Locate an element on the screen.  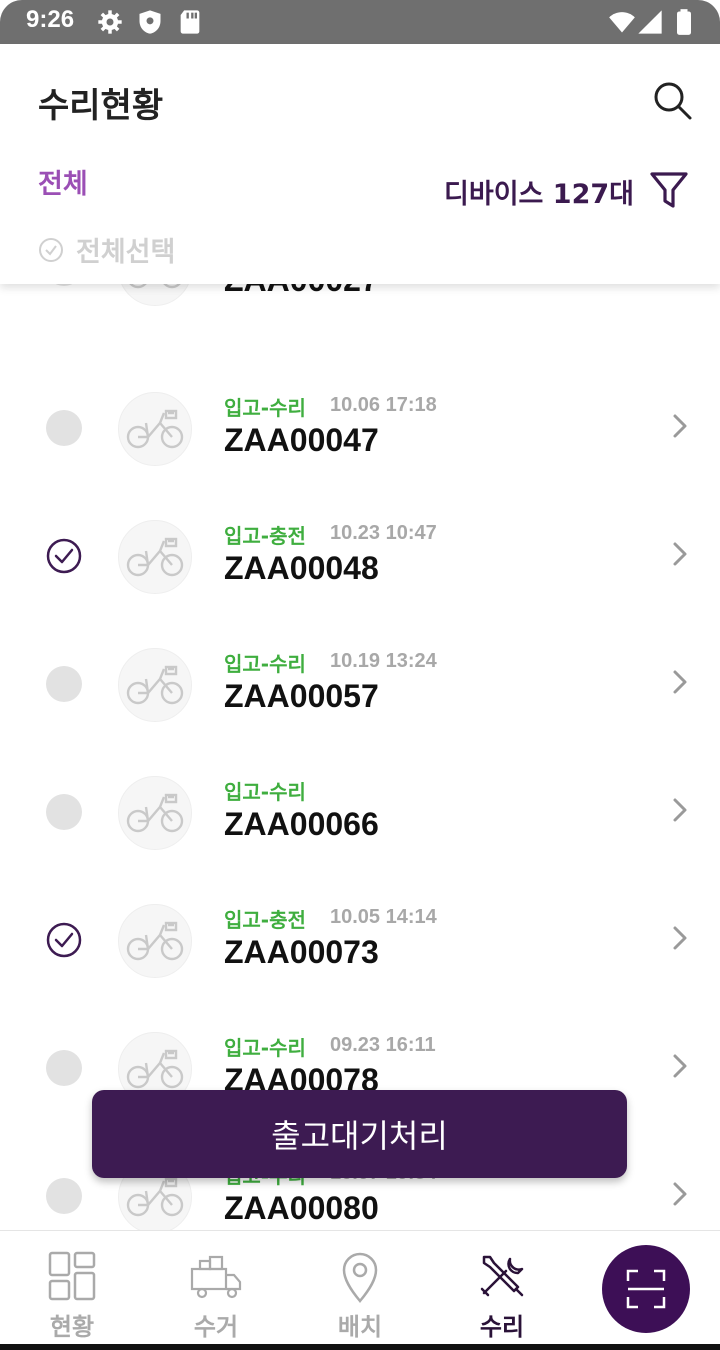
row-time: 10.06 17:18 is located at coordinates (383, 405).